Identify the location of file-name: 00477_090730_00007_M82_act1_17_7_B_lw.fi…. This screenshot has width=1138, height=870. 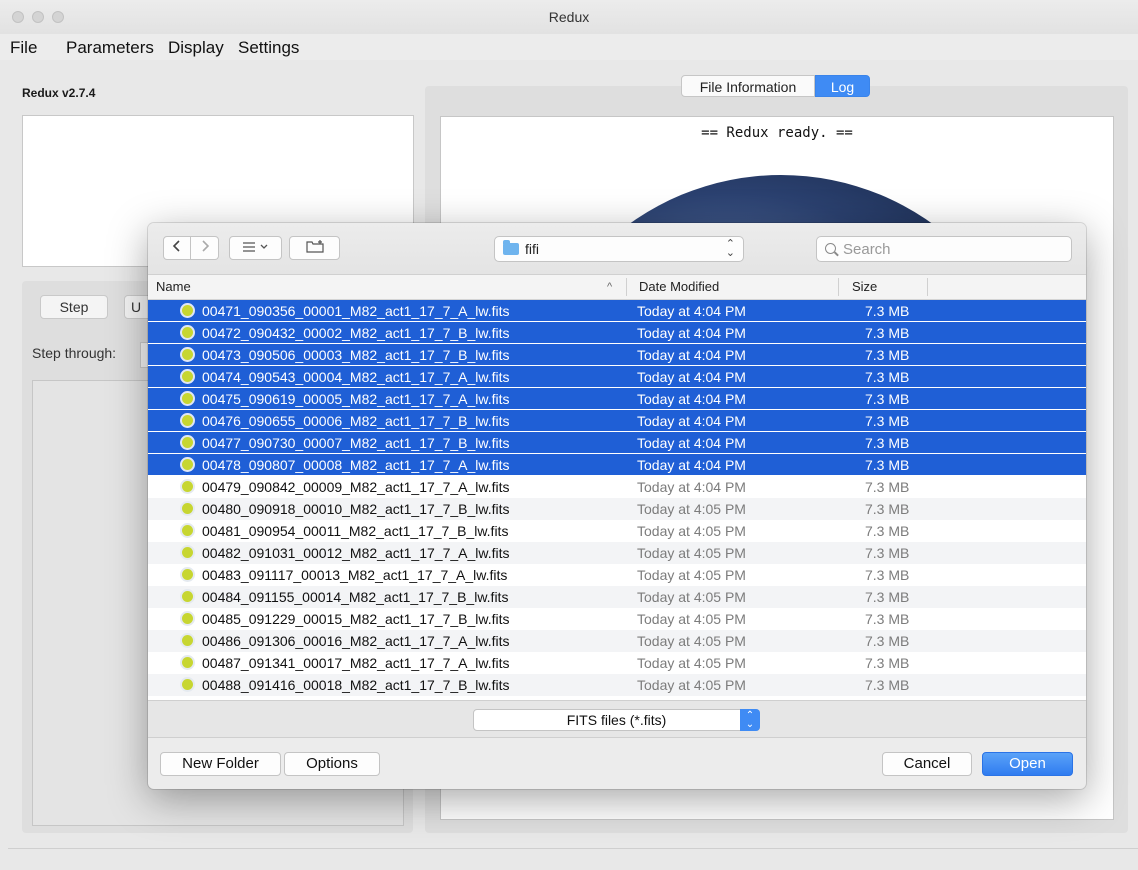
(356, 443).